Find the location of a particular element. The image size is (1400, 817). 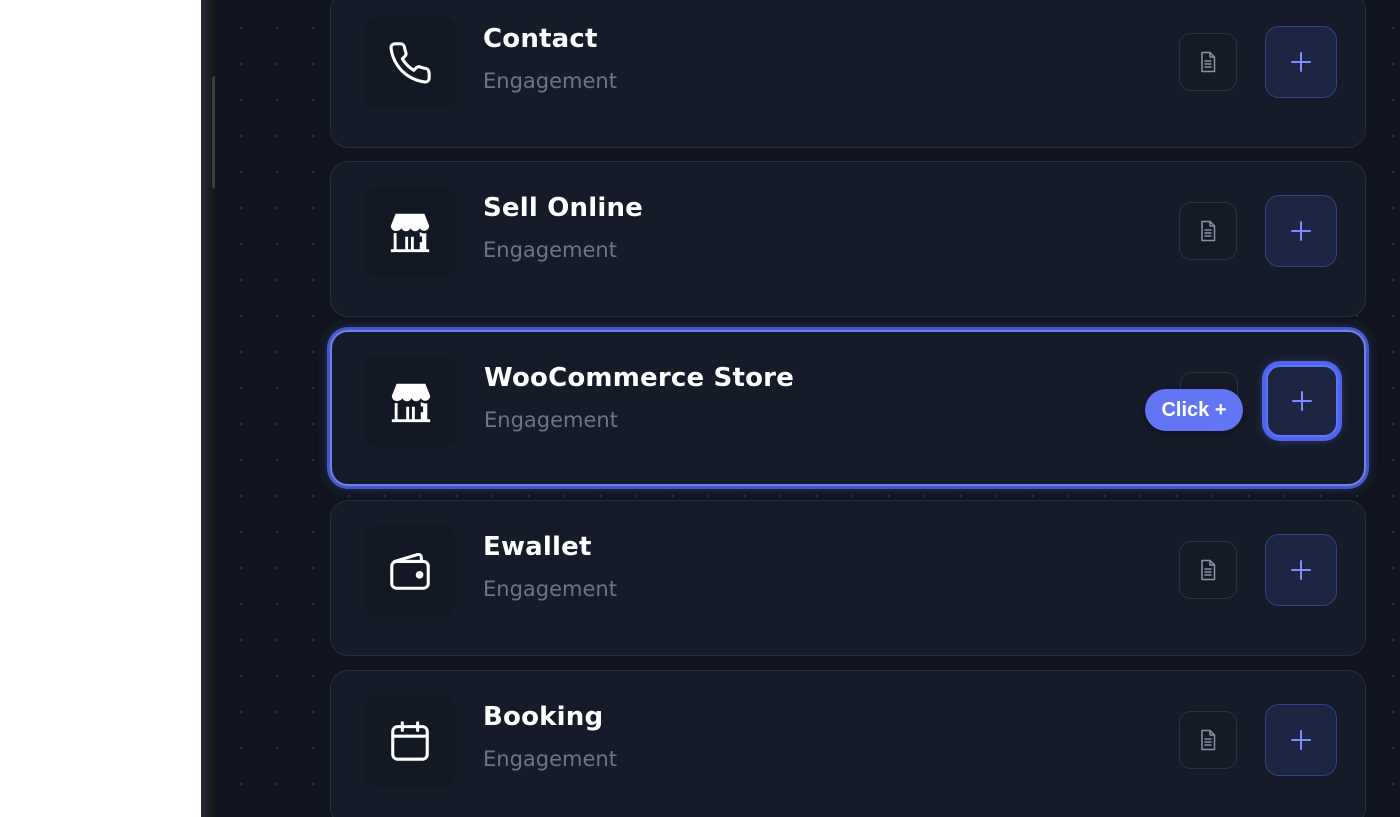

widget-card-booking: Booking Engagement is located at coordinates (848, 743).